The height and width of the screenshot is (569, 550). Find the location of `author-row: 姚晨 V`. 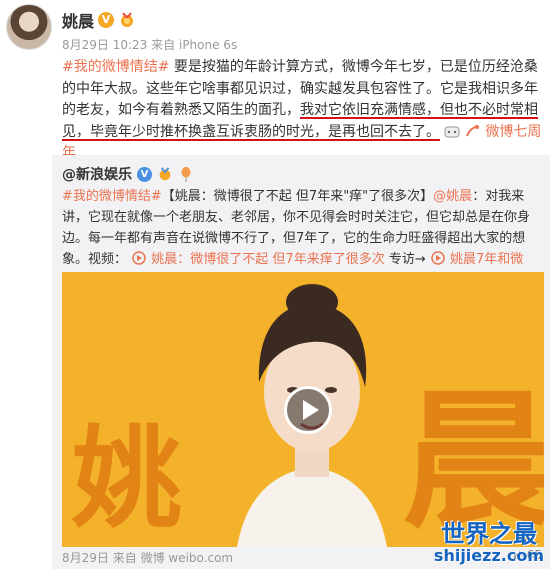

author-row: 姚晨 V is located at coordinates (99, 20).